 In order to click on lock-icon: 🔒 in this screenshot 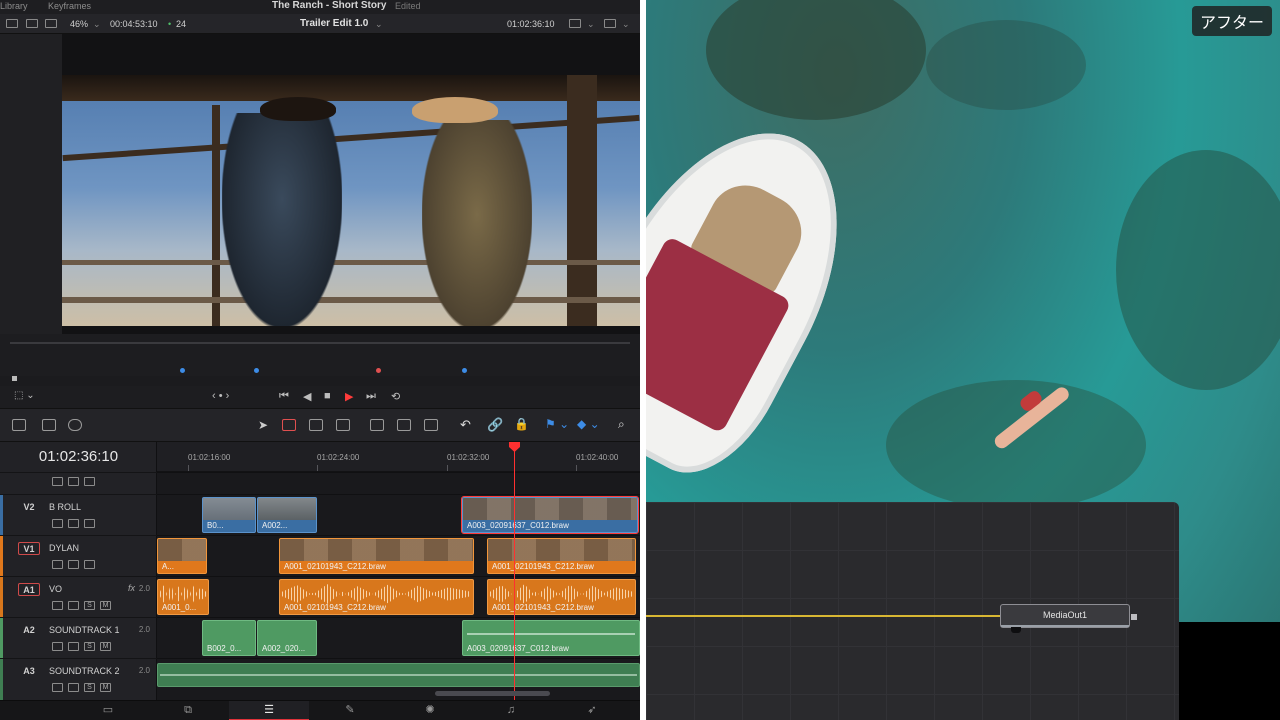, I will do `click(521, 424)`.